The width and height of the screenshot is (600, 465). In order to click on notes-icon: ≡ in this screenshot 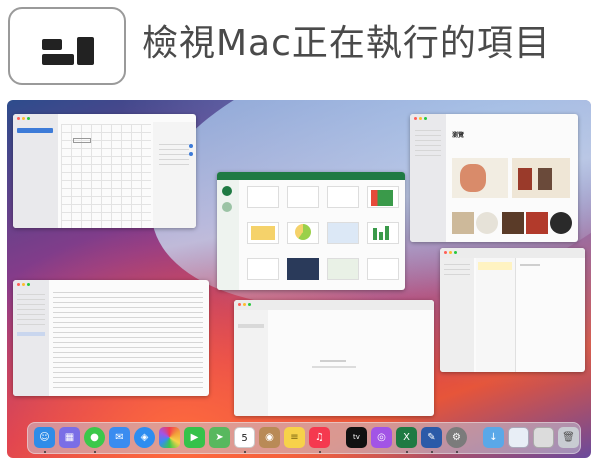, I will do `click(294, 437)`.